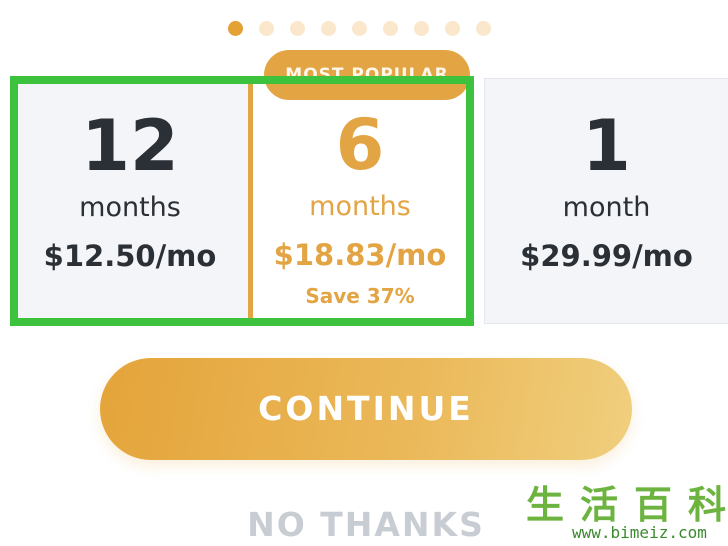  Describe the element at coordinates (626, 505) in the screenshot. I see `watermark-logo-text: 生 活 百 科` at that location.